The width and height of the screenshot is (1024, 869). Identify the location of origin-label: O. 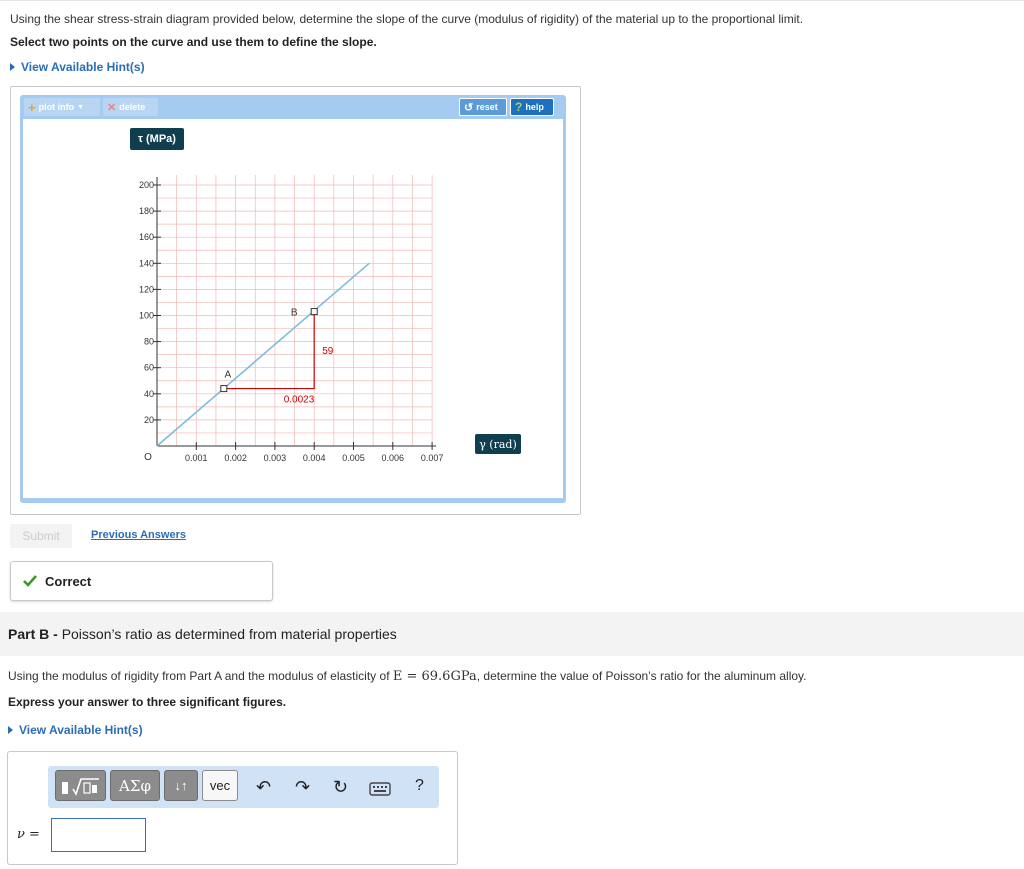
(148, 457).